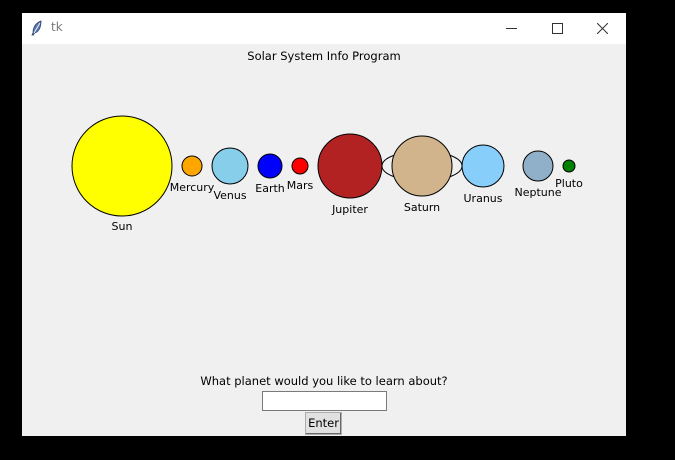 The width and height of the screenshot is (675, 460). I want to click on jupiter-label: Jupiter, so click(349, 209).